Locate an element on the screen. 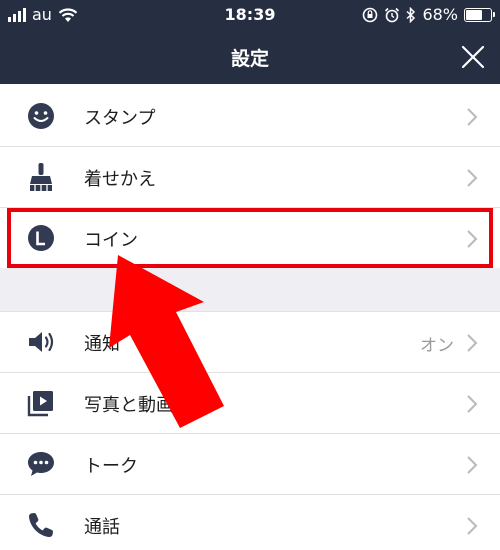  section-divider is located at coordinates (250, 290).